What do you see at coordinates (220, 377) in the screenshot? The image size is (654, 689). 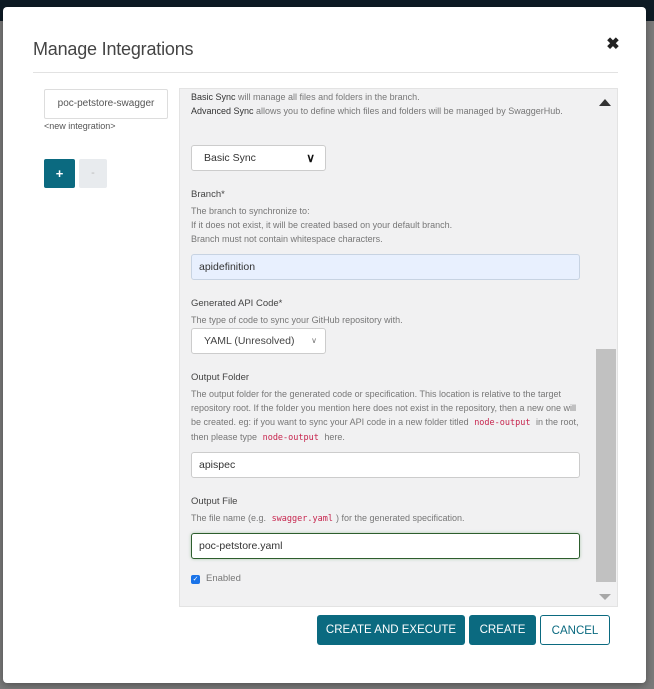 I see `output-folder-label: Output Folder` at bounding box center [220, 377].